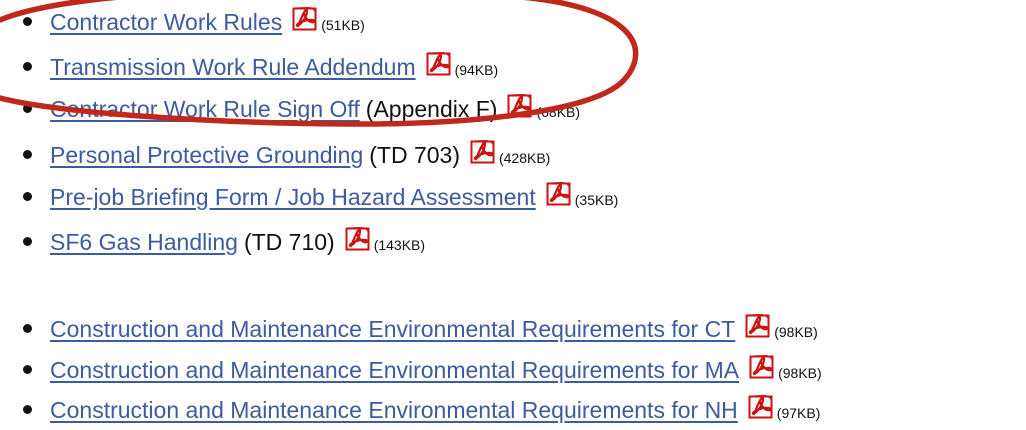  I want to click on document-suffix: (TD 710), so click(289, 242).